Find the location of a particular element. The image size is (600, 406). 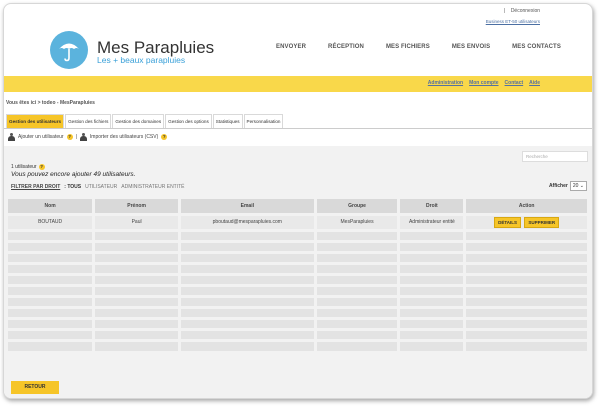

delete-button: SUPPRIMER is located at coordinates (542, 222).